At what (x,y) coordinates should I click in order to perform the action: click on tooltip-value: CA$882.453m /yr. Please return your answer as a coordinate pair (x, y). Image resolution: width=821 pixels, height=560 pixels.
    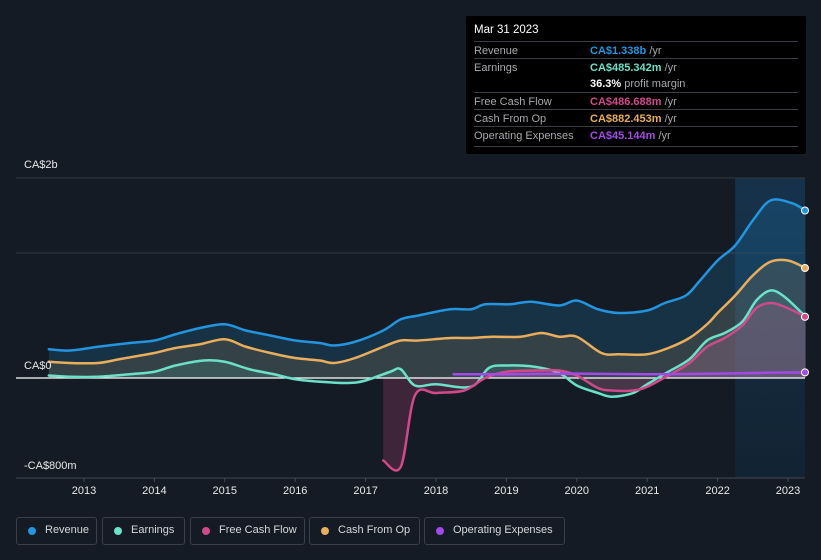
    Looking at the image, I should click on (633, 119).